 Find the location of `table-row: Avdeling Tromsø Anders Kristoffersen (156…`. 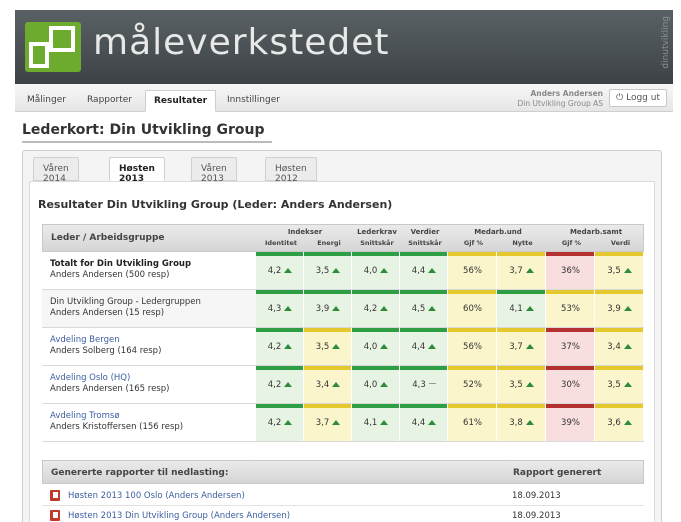

table-row: Avdeling Tromsø Anders Kristoffersen (156… is located at coordinates (343, 423).